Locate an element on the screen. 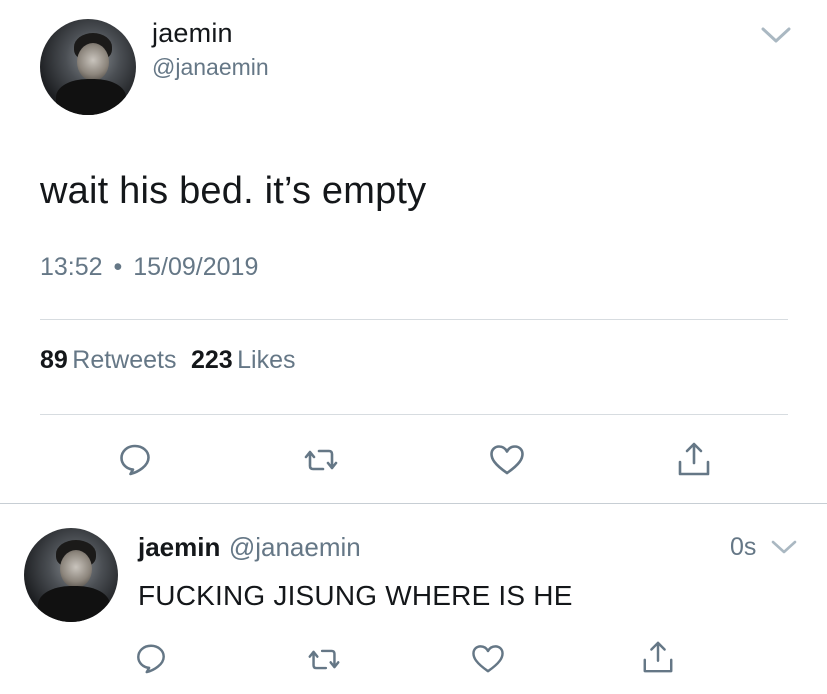 The image size is (827, 694). likes-label: Likes is located at coordinates (266, 360).